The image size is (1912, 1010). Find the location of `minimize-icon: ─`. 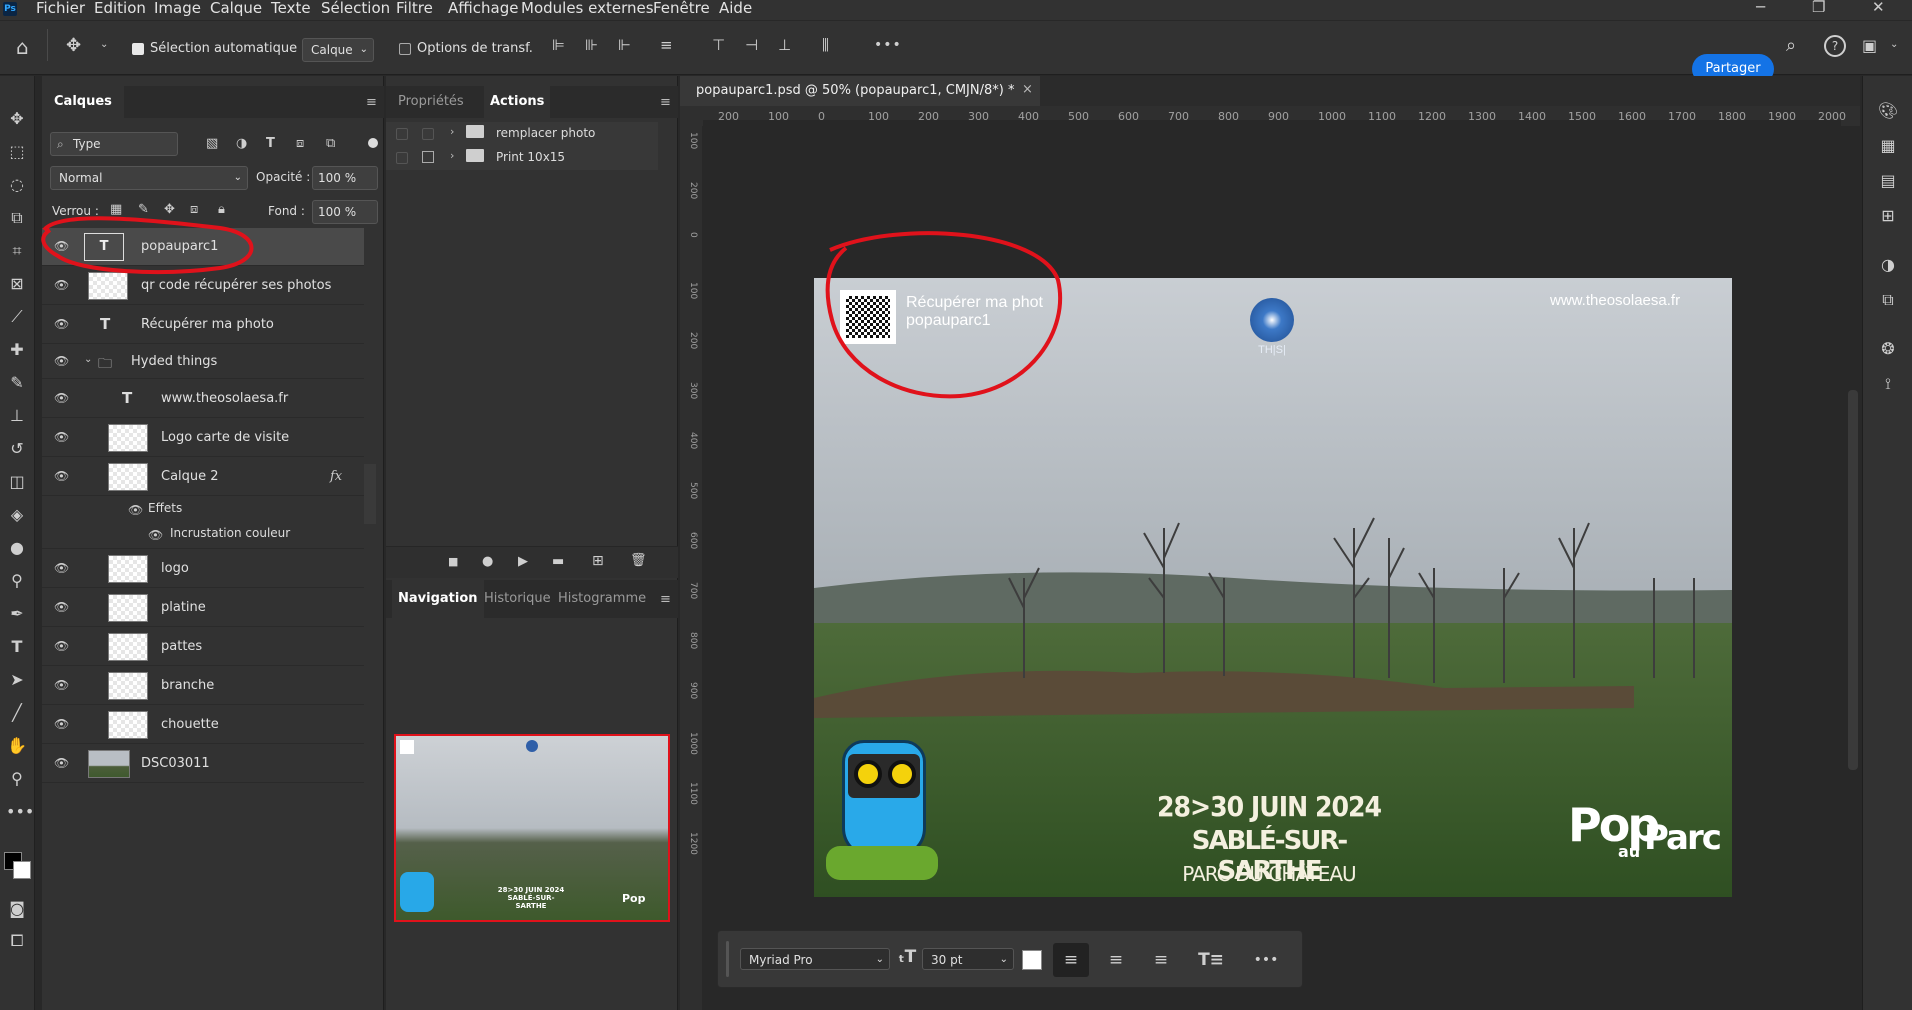

minimize-icon: ─ is located at coordinates (1760, 7).